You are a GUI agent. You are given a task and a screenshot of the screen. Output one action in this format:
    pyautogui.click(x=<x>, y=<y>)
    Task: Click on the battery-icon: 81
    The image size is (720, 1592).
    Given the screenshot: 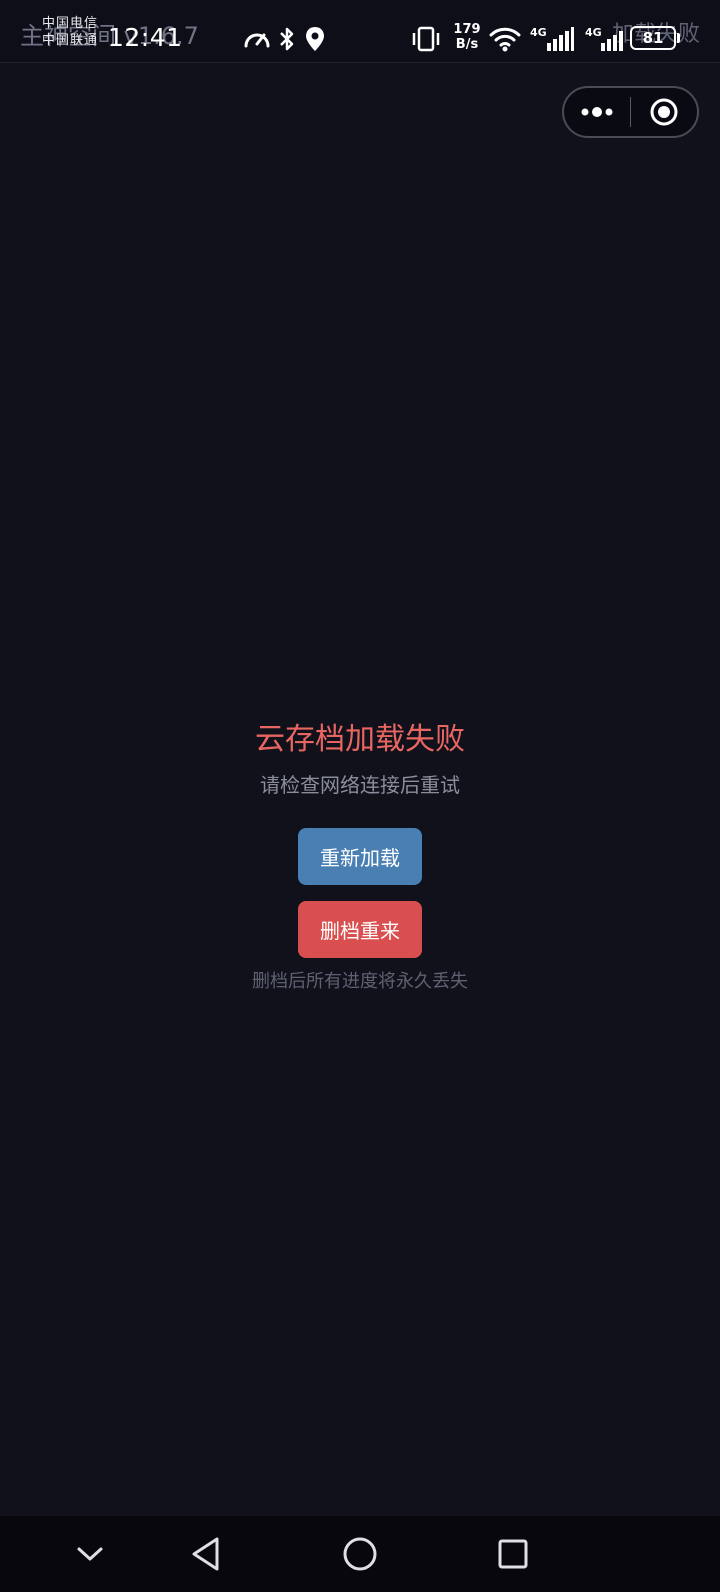 What is the action you would take?
    pyautogui.click(x=653, y=38)
    